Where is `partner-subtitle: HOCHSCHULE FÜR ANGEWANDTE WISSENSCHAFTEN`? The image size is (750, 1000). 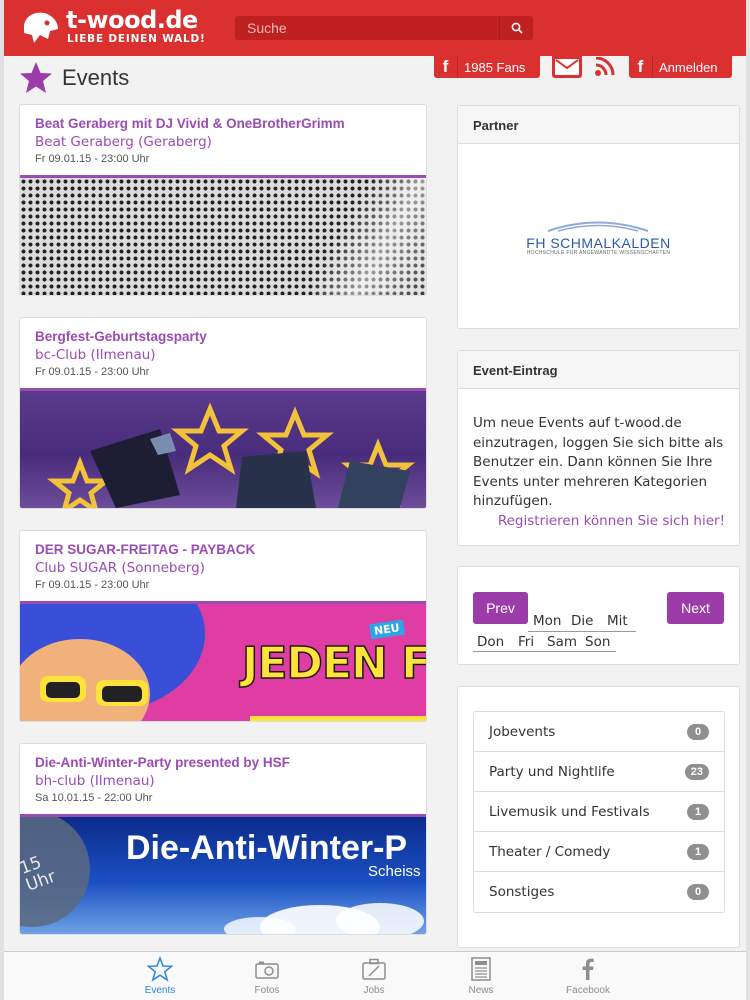 partner-subtitle: HOCHSCHULE FÜR ANGEWANDTE WISSENSCHAFTEN is located at coordinates (598, 253).